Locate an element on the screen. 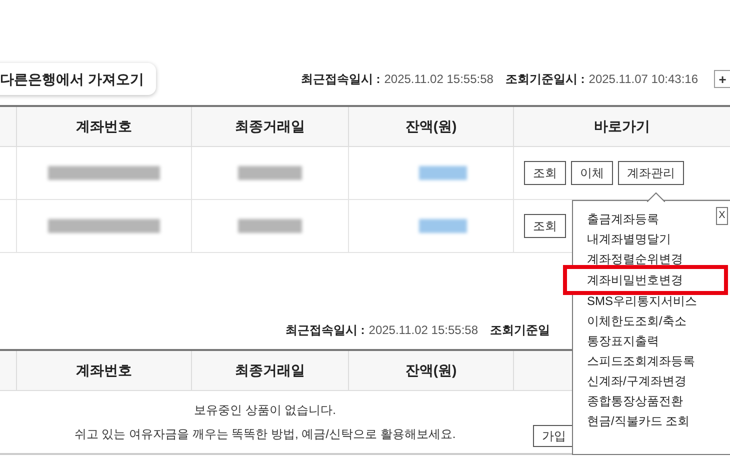 Image resolution: width=730 pixels, height=472 pixels. query-time-label: 조회기준일 is located at coordinates (520, 330).